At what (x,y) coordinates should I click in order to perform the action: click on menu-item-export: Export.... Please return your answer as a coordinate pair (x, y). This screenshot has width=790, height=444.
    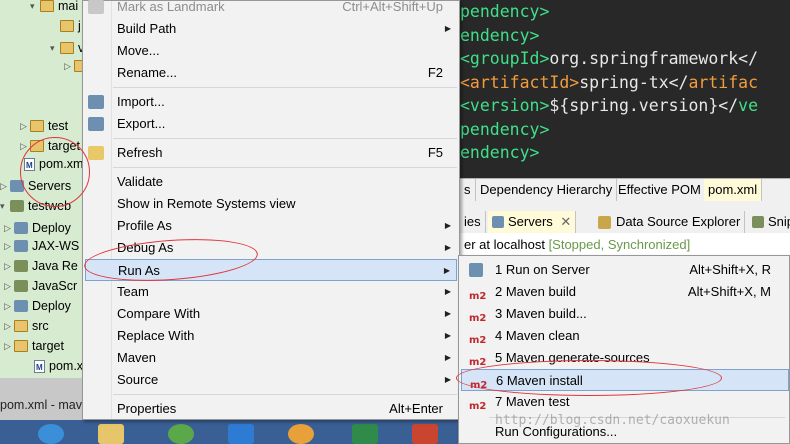
    Looking at the image, I should click on (271, 124).